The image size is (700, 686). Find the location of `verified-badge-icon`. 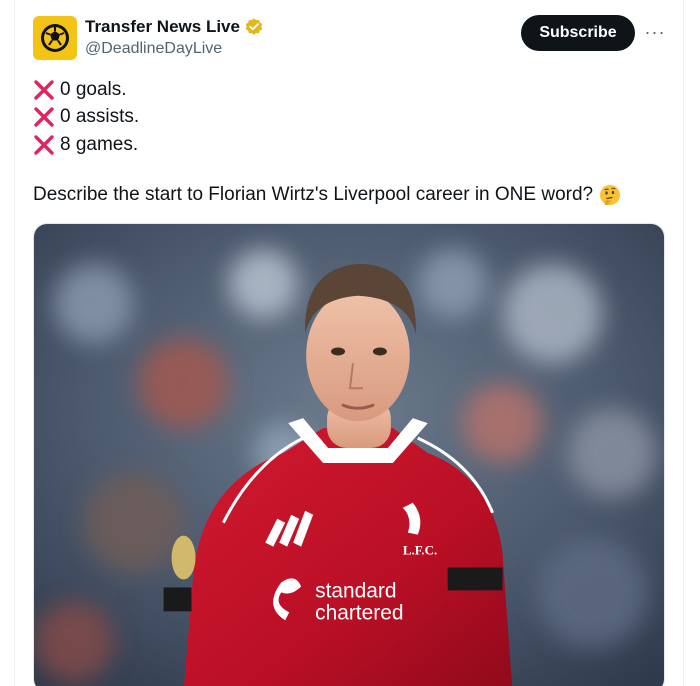

verified-badge-icon is located at coordinates (254, 26).